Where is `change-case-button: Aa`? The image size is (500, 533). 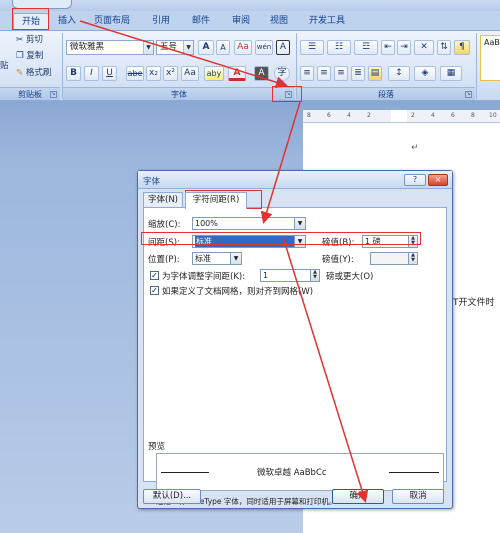
change-case-button: Aa is located at coordinates (190, 73).